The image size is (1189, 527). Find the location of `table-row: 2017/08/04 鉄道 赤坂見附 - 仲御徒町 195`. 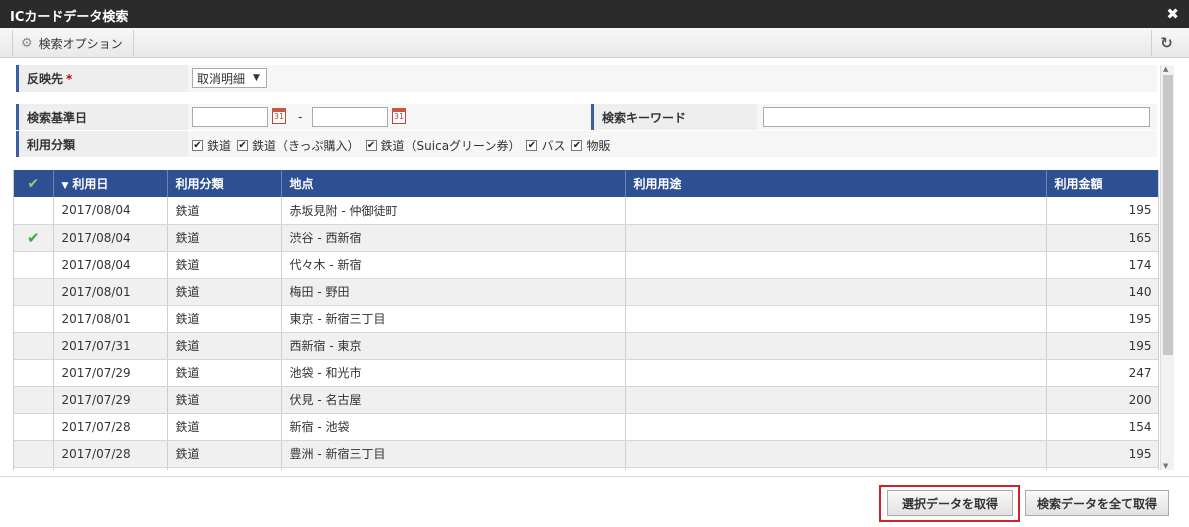

table-row: 2017/08/04 鉄道 赤坂見附 - 仲御徒町 195 is located at coordinates (586, 211).